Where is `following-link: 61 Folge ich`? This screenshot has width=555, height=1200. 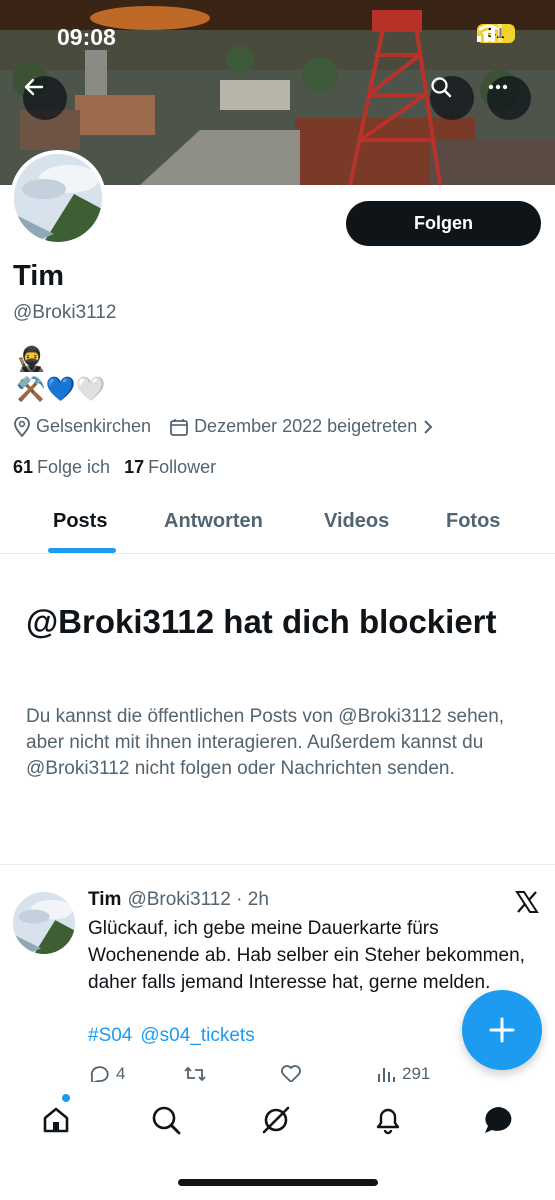 following-link: 61 Folge ich is located at coordinates (61, 467).